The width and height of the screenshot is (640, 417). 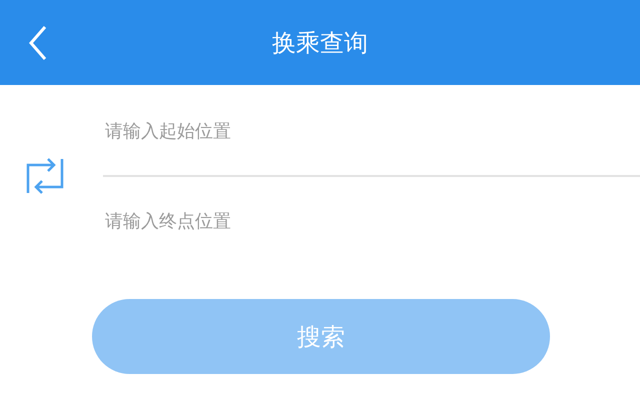 I want to click on page-title: 换乘查询, so click(x=320, y=43).